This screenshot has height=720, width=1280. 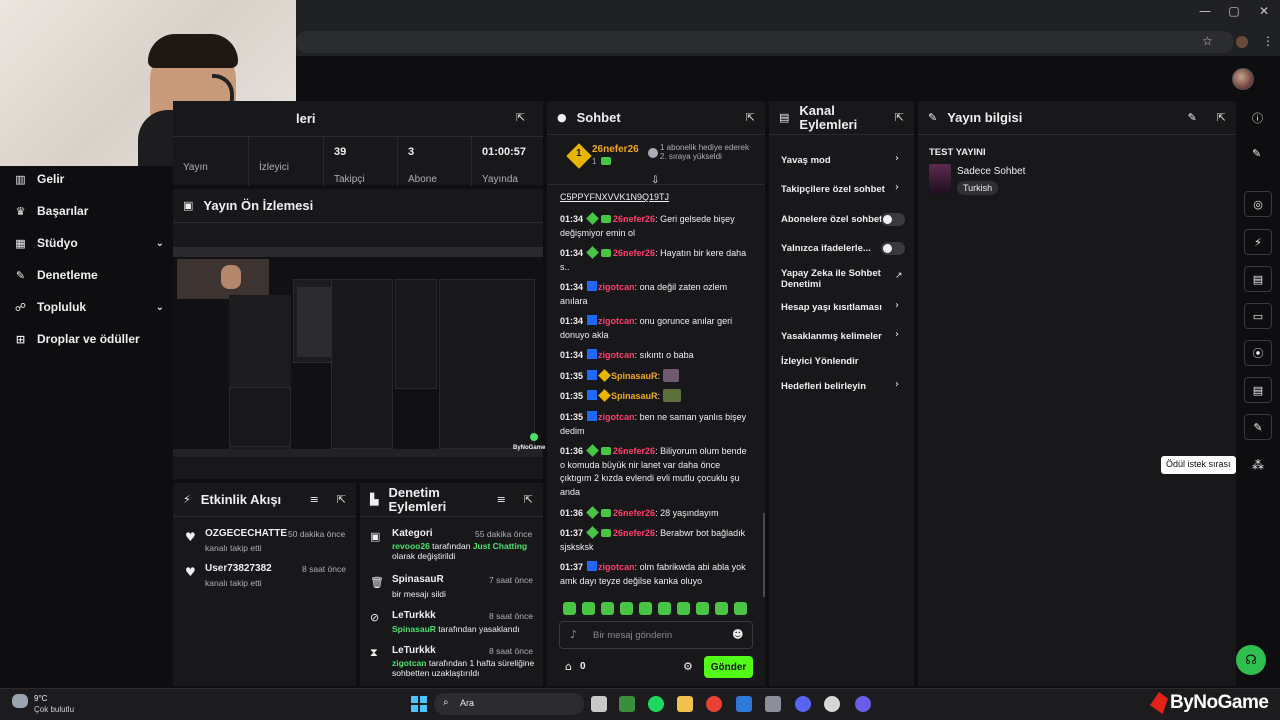 I want to click on mic-icon: ♪, so click(x=573, y=634).